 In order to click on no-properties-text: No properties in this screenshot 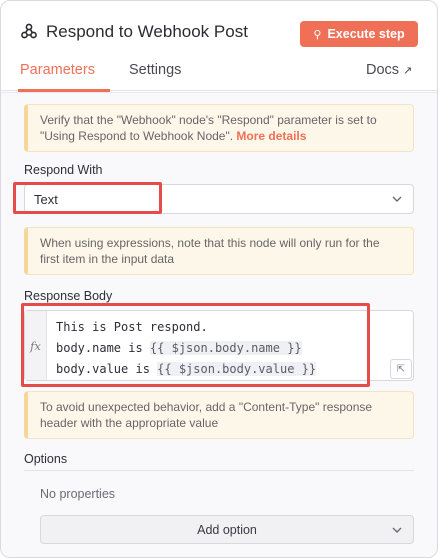, I will do `click(78, 494)`.